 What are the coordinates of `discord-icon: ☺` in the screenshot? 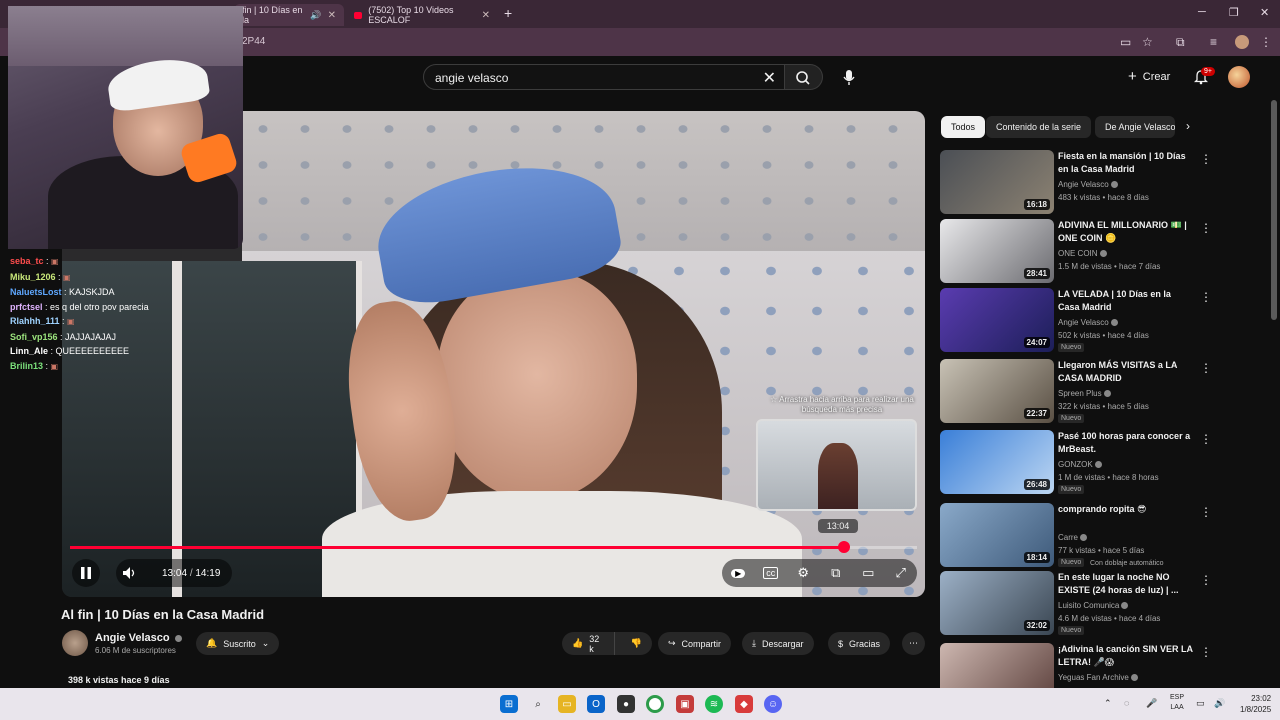 It's located at (773, 704).